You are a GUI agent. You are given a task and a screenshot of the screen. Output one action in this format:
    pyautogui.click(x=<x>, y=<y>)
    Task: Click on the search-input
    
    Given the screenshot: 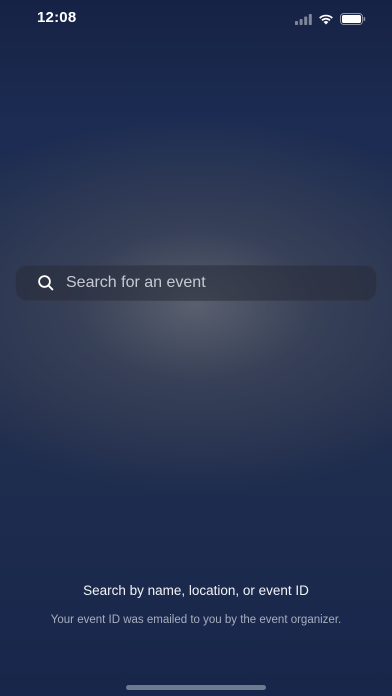 What is the action you would take?
    pyautogui.click(x=221, y=283)
    